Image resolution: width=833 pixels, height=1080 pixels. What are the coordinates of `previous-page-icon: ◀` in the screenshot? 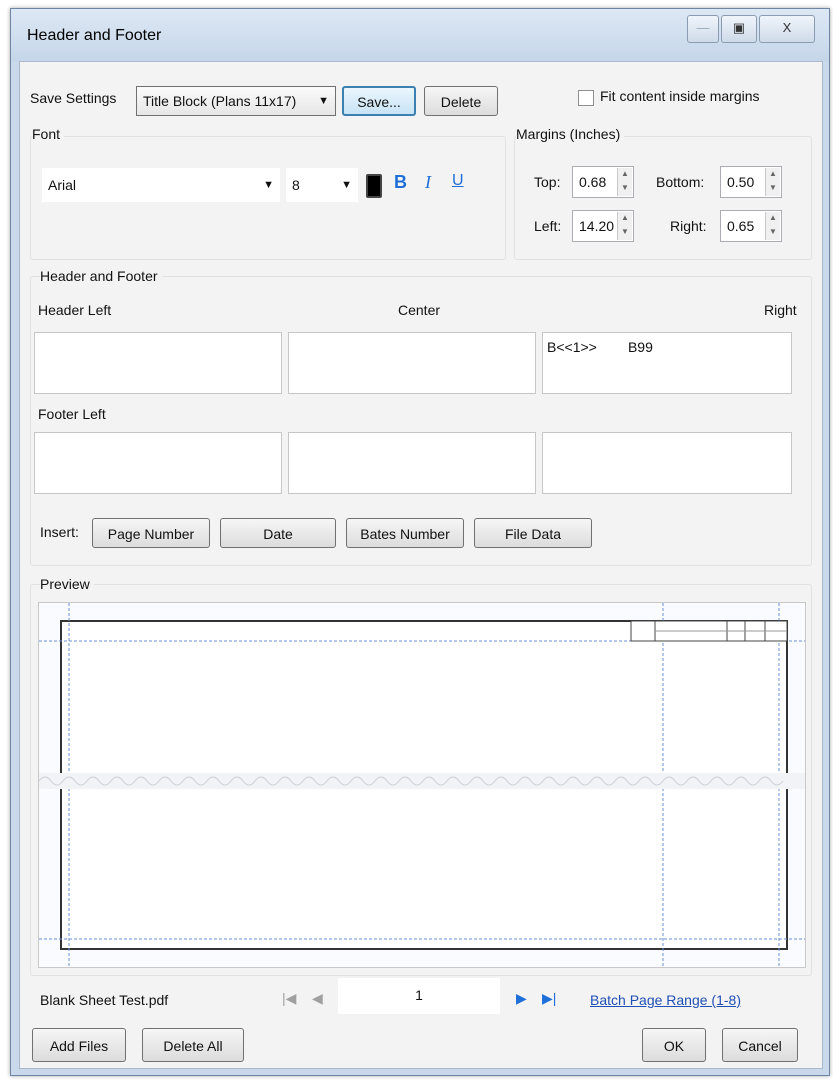 It's located at (317, 998).